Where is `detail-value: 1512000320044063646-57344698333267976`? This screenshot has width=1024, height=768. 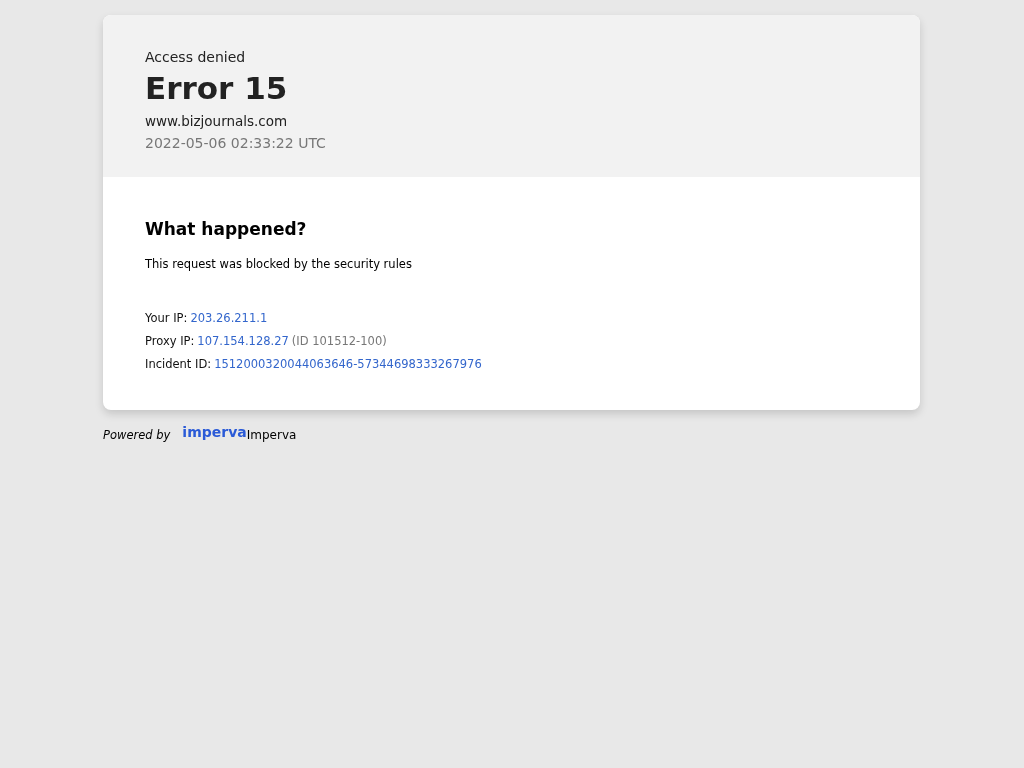
detail-value: 1512000320044063646-57344698333267976 is located at coordinates (348, 364).